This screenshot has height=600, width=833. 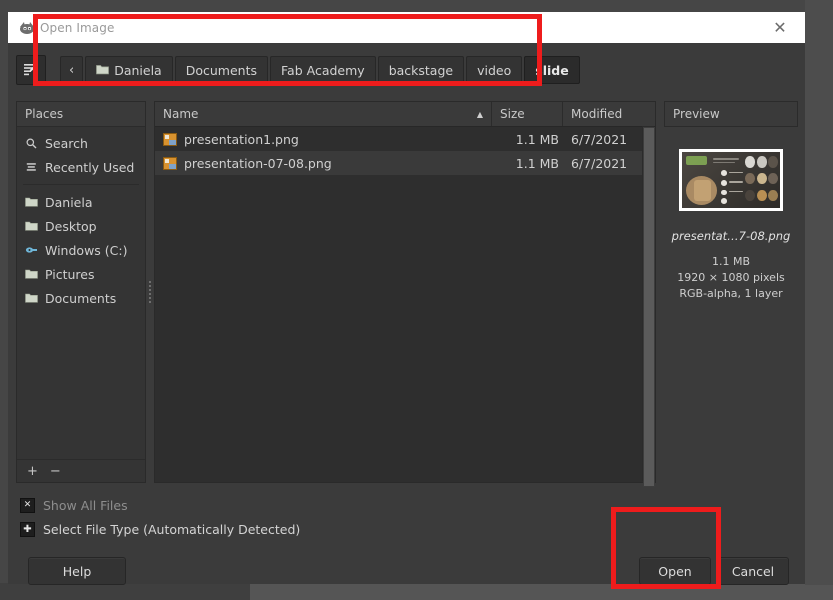 What do you see at coordinates (71, 226) in the screenshot?
I see `sidebar-item-label: Desktop` at bounding box center [71, 226].